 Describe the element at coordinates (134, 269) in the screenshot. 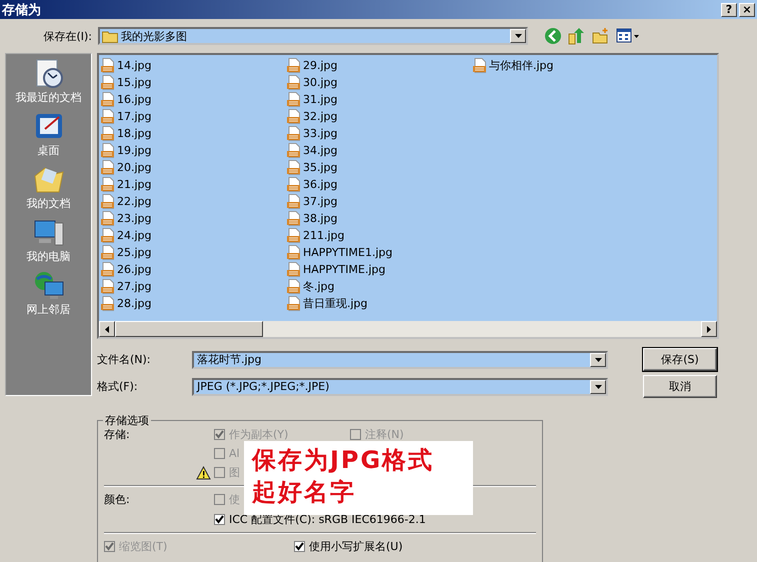

I see `file-name: 26.jpg` at that location.